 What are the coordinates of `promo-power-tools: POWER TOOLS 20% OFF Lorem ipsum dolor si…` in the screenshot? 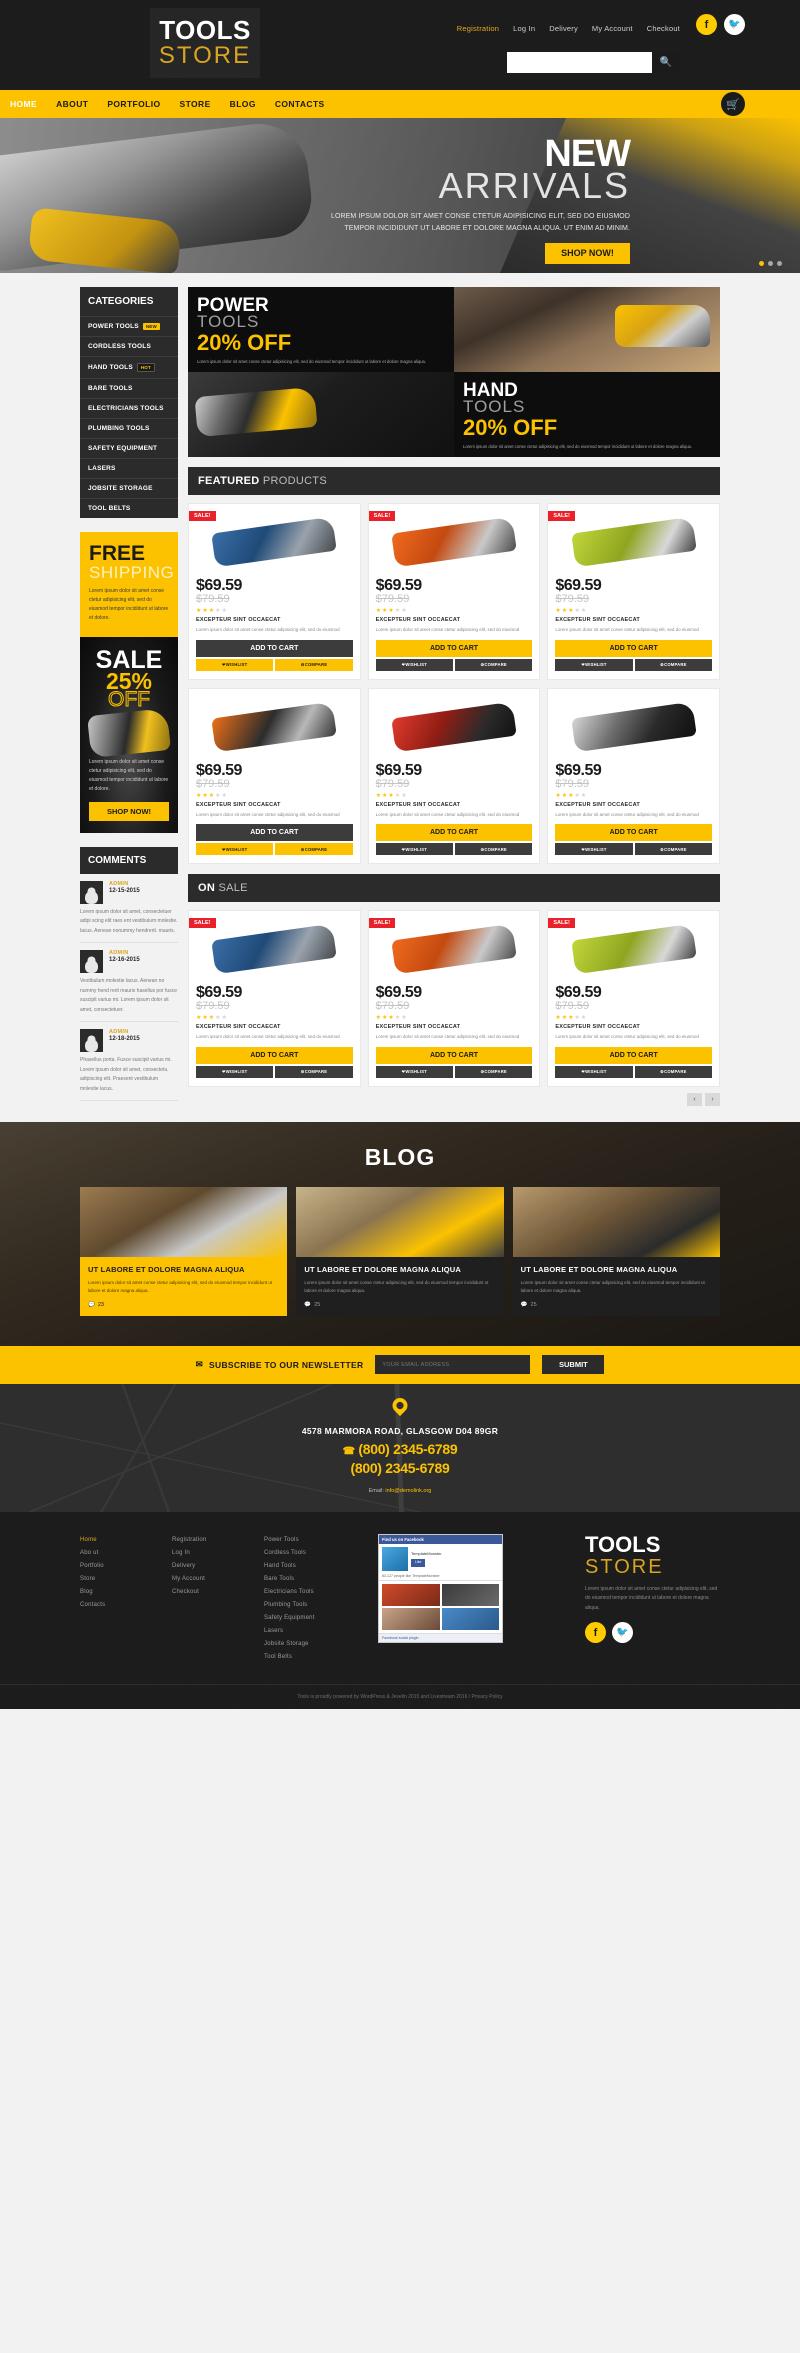 It's located at (321, 329).